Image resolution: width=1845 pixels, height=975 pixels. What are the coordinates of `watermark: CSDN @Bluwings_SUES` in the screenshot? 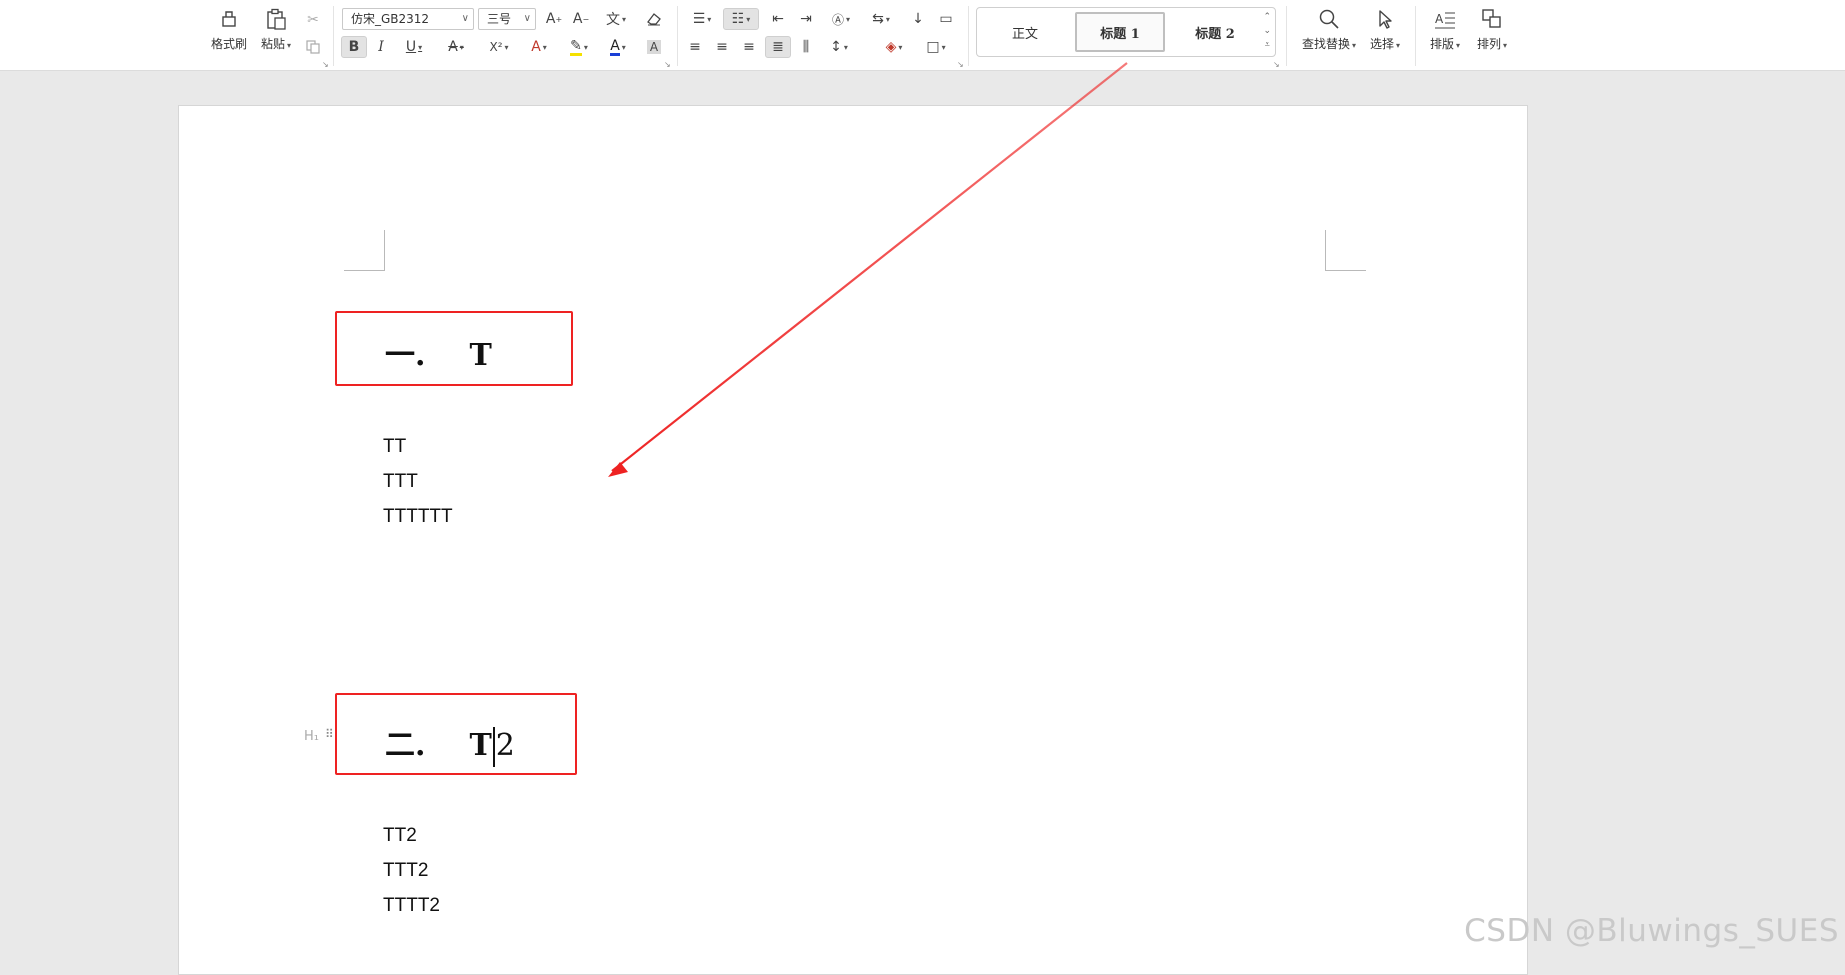 It's located at (1651, 931).